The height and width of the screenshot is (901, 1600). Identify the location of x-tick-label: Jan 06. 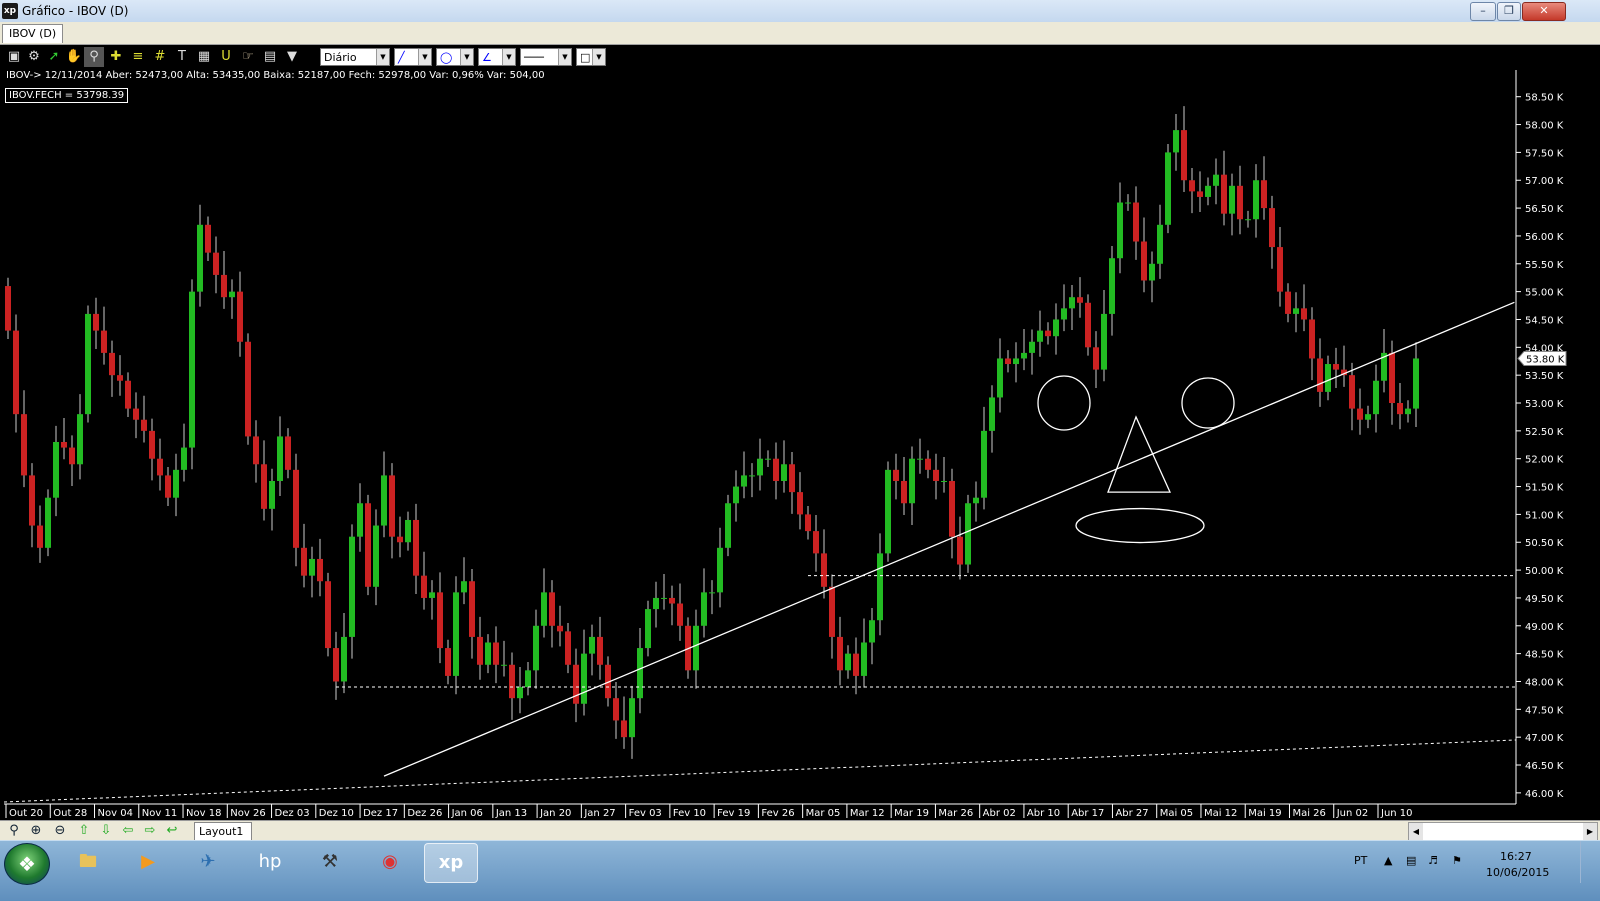
(467, 813).